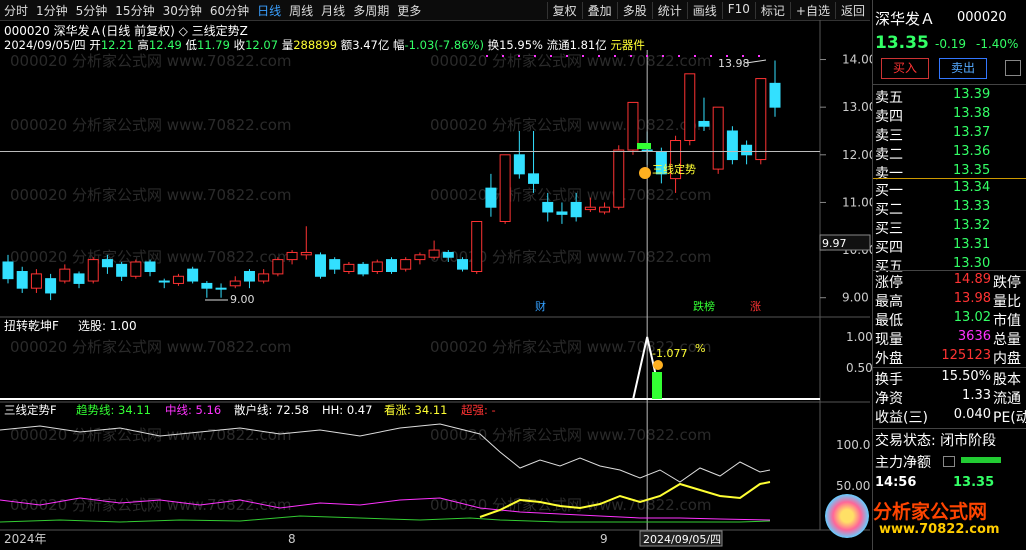 Image resolution: width=1026 pixels, height=550 pixels. I want to click on stat-label-1: 最高, so click(889, 302).